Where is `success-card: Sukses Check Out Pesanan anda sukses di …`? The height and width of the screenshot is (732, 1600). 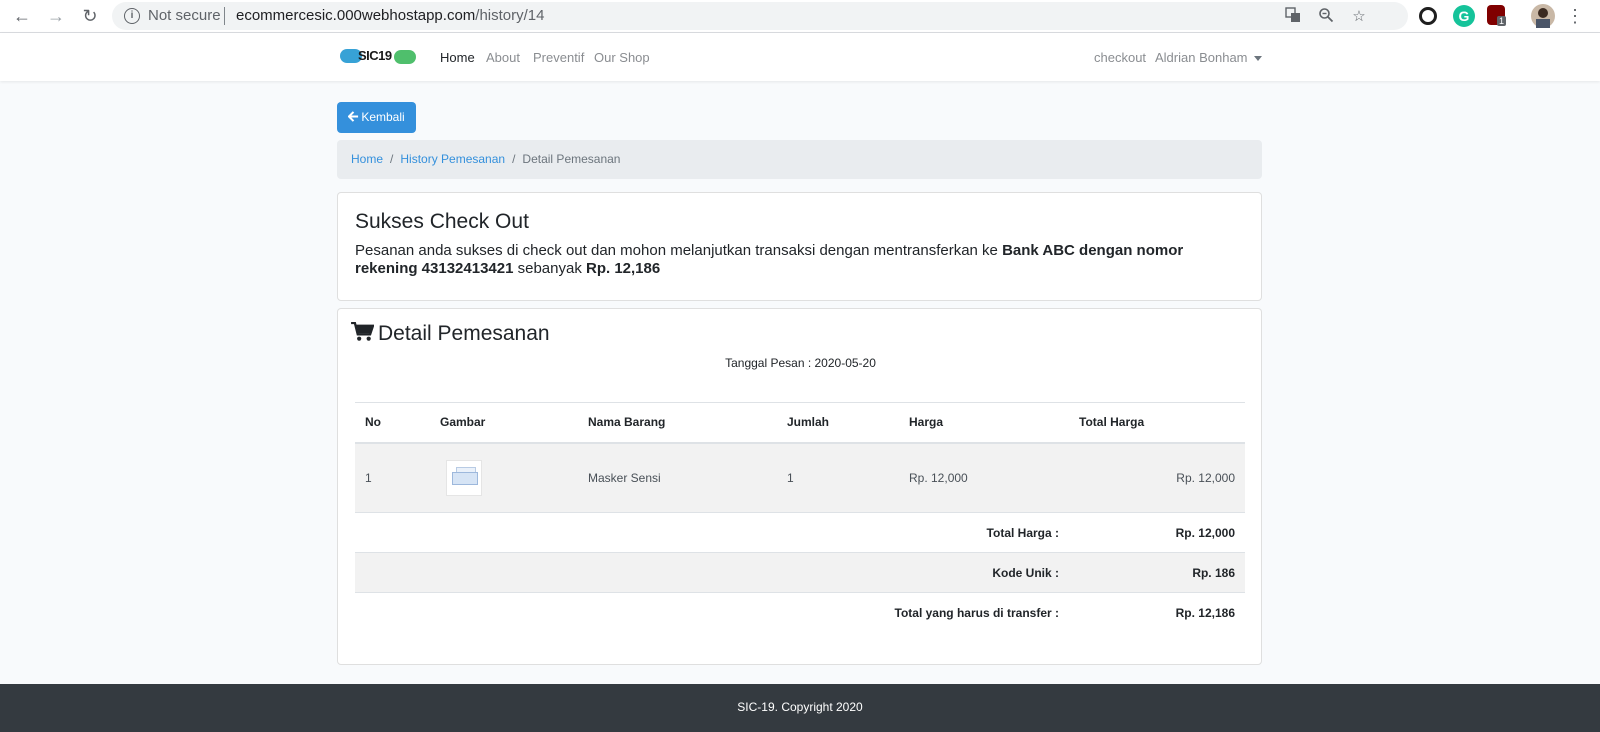
success-card: Sukses Check Out Pesanan anda sukses di … is located at coordinates (799, 246).